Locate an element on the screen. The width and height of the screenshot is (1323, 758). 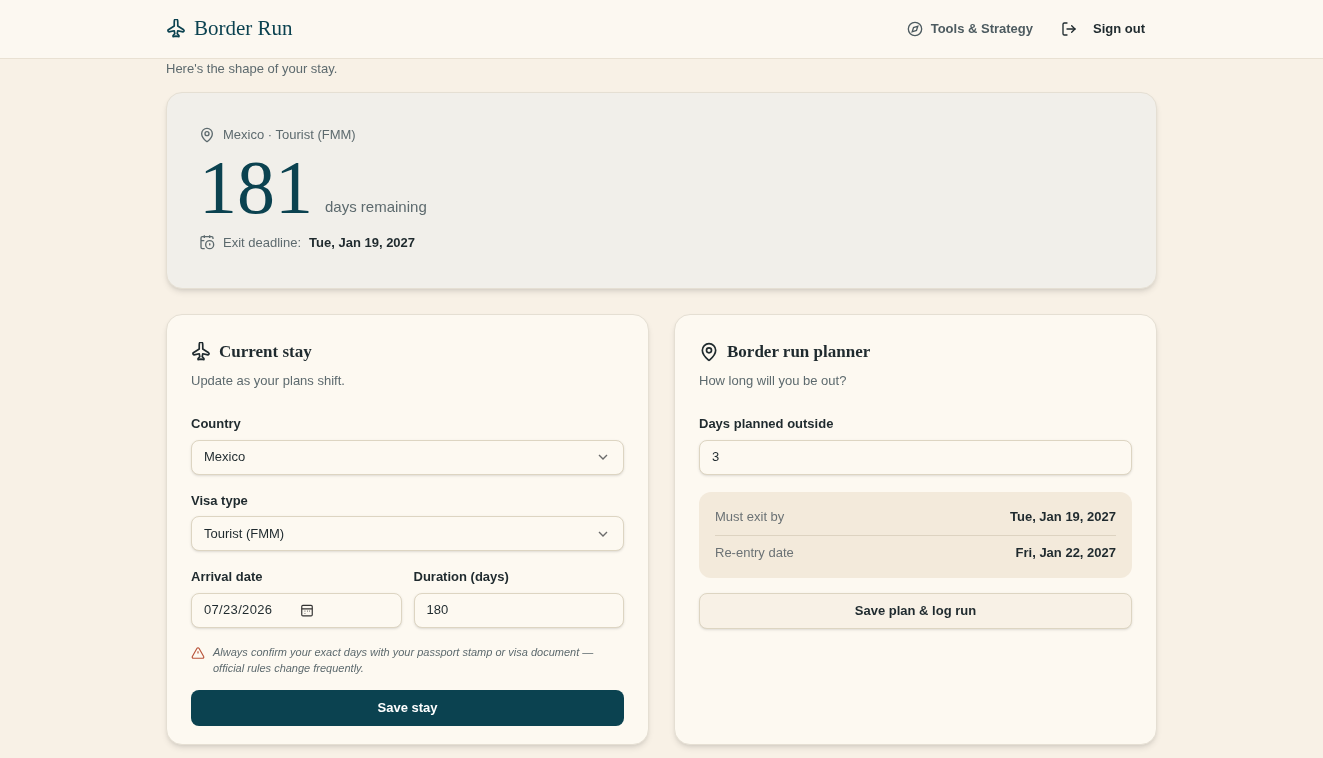
deadline-label: Exit deadline: is located at coordinates (262, 242).